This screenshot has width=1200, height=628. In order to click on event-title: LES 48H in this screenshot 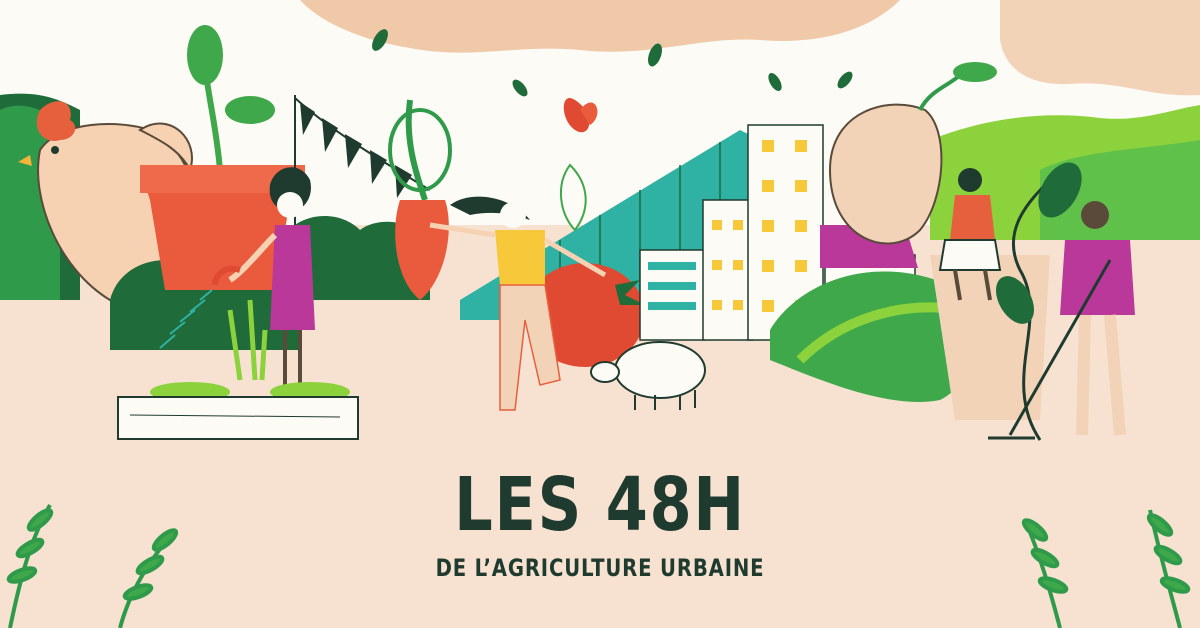, I will do `click(600, 505)`.